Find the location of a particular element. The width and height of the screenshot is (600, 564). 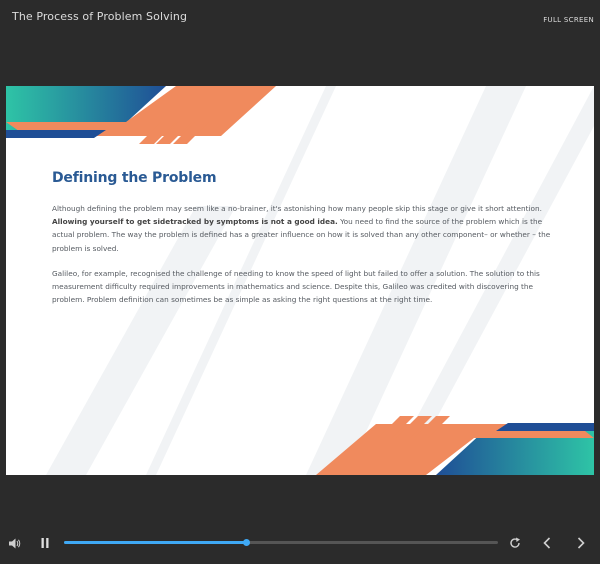

volume-button is located at coordinates (15, 543).